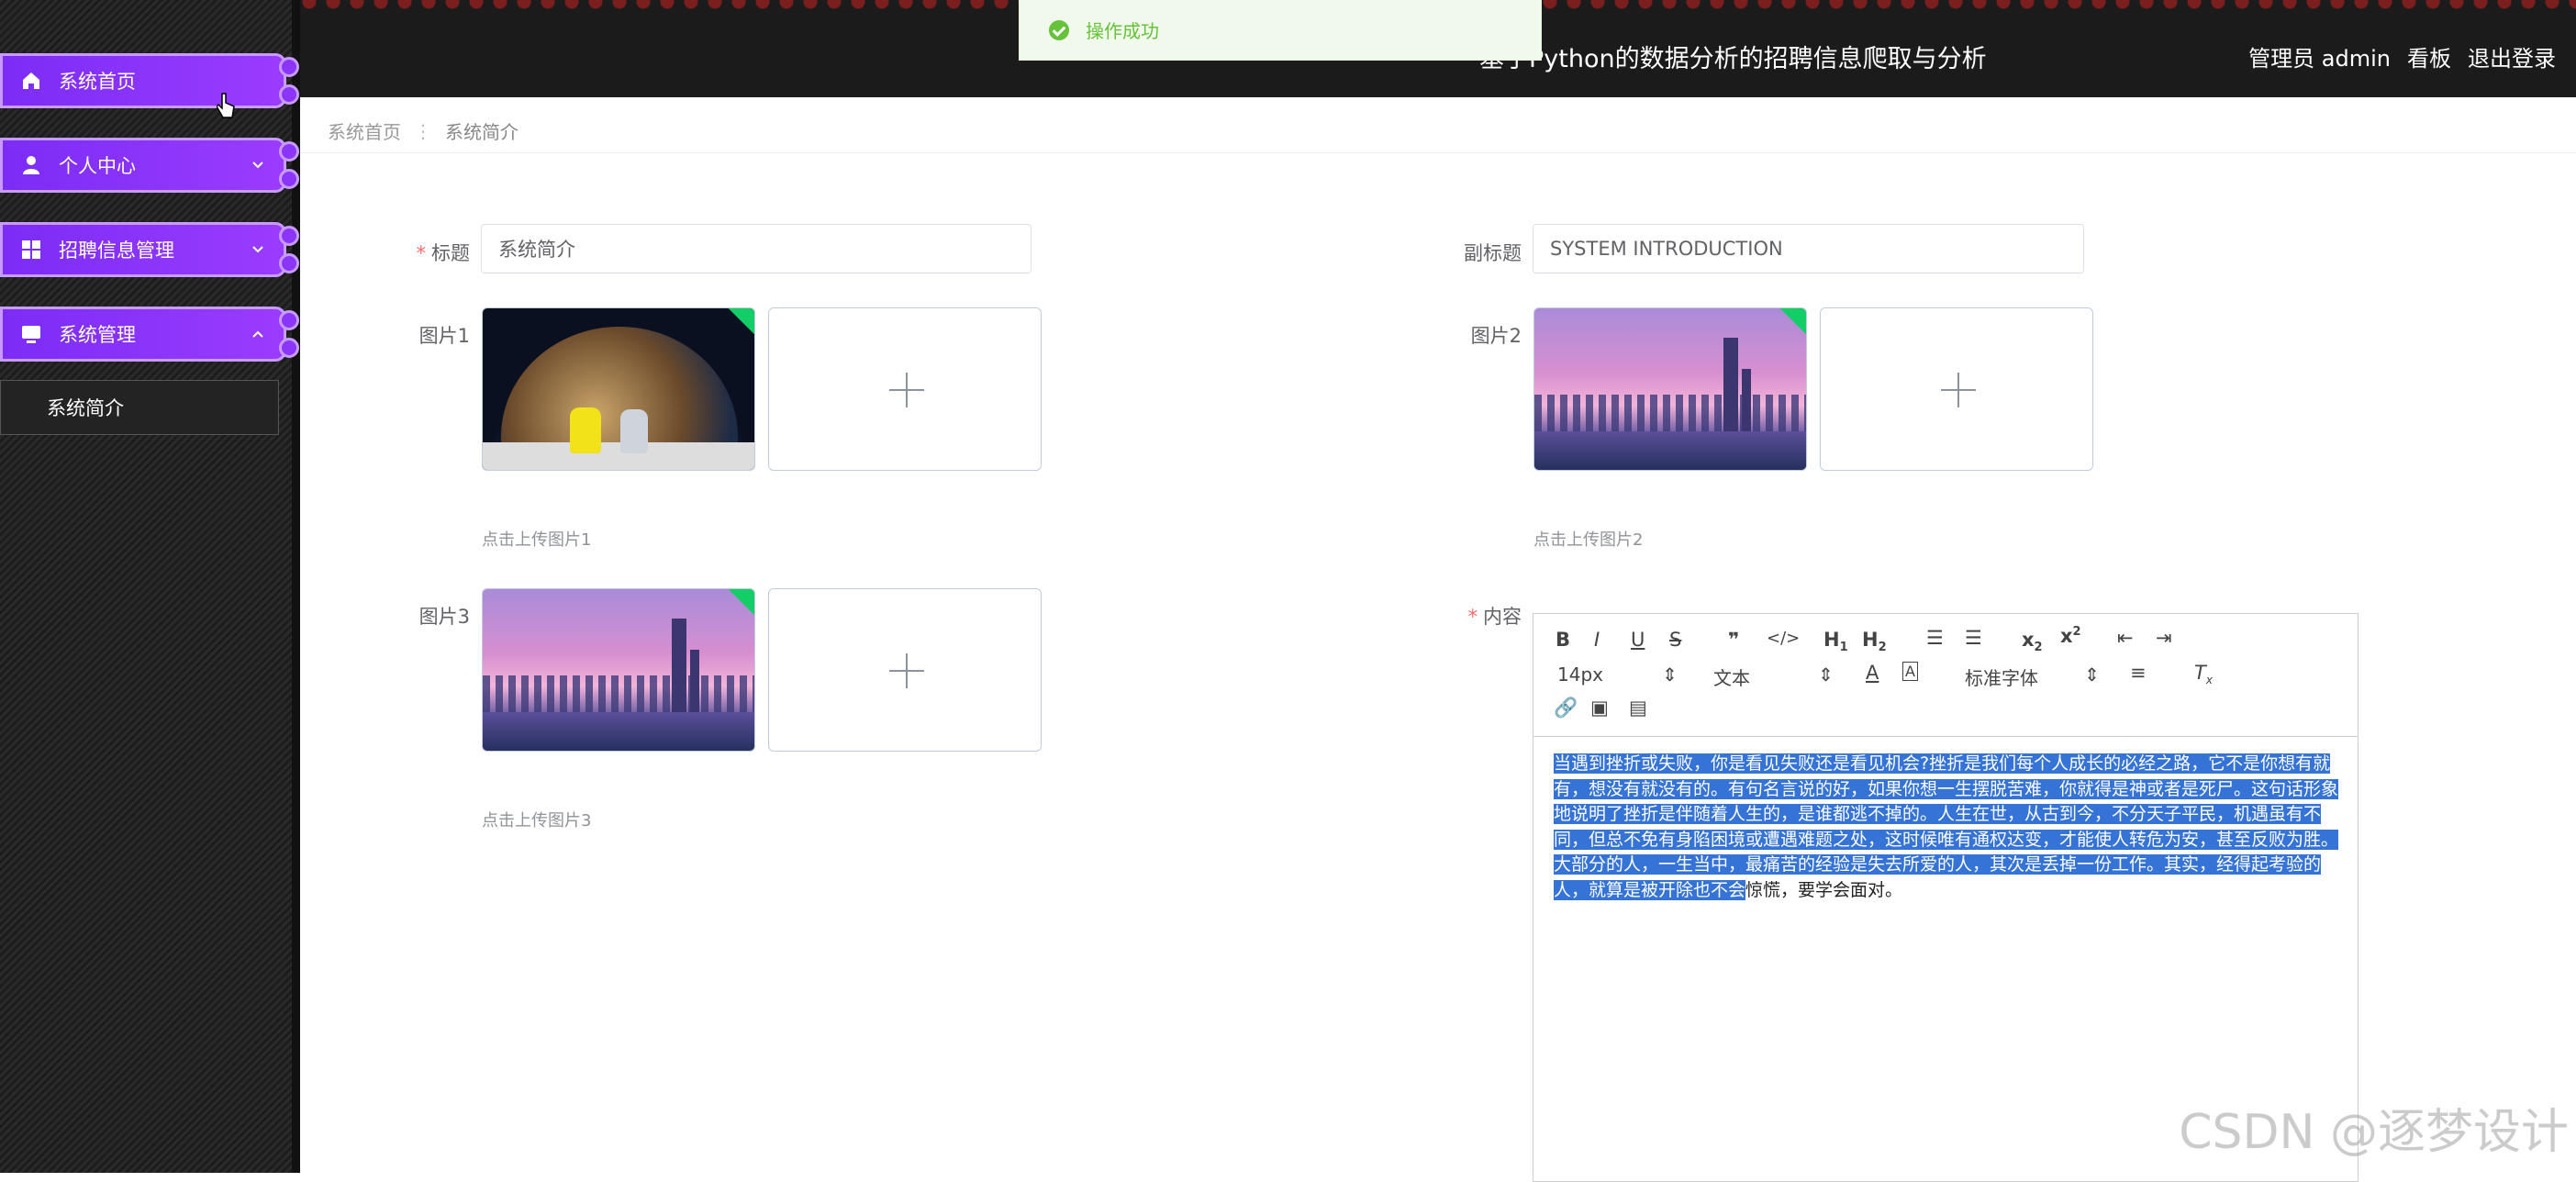  Describe the element at coordinates (437, 616) in the screenshot. I see `pic3-label: 图片3` at that location.